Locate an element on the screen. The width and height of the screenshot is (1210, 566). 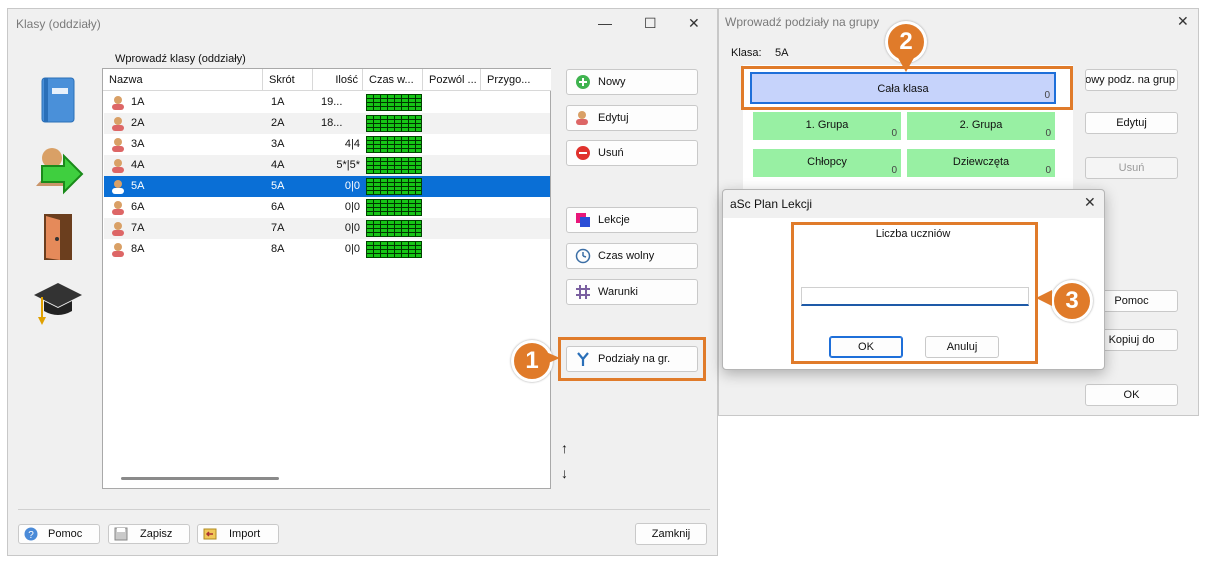
group-box: Chłopcy 0 is located at coordinates (827, 163).